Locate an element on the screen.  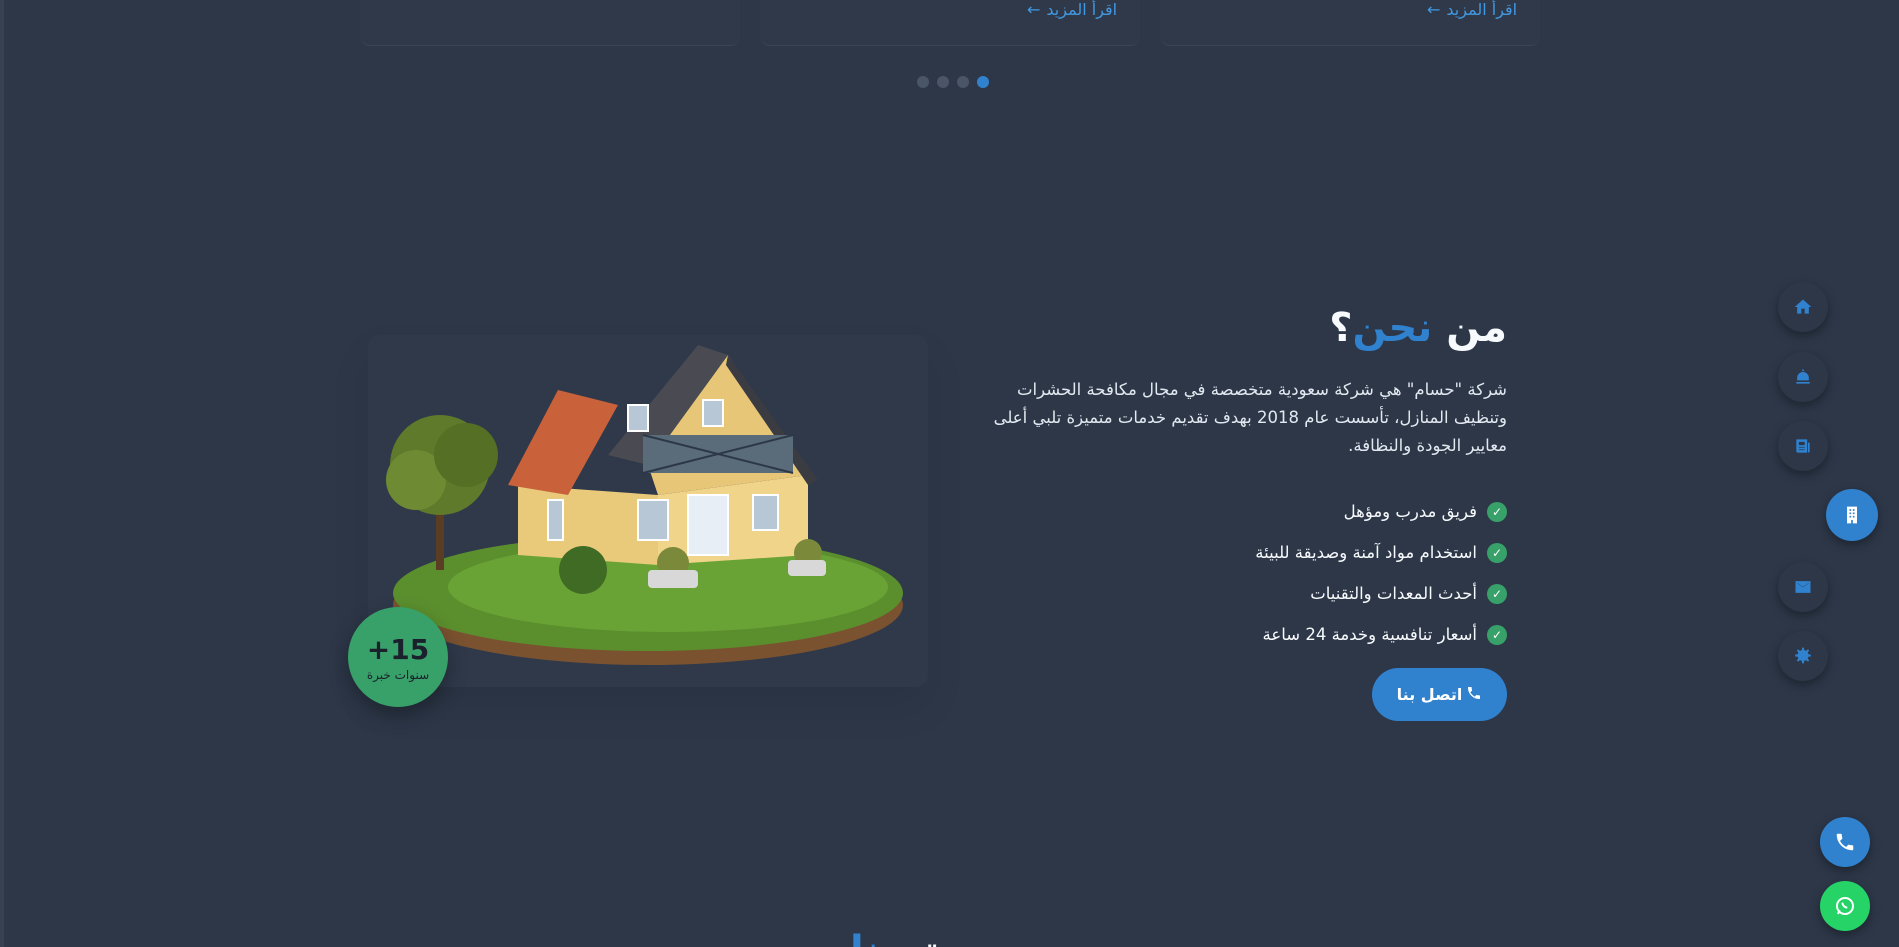
feature-item: ✓ فريق مدرب ومؤهل is located at coordinates (1381, 511).